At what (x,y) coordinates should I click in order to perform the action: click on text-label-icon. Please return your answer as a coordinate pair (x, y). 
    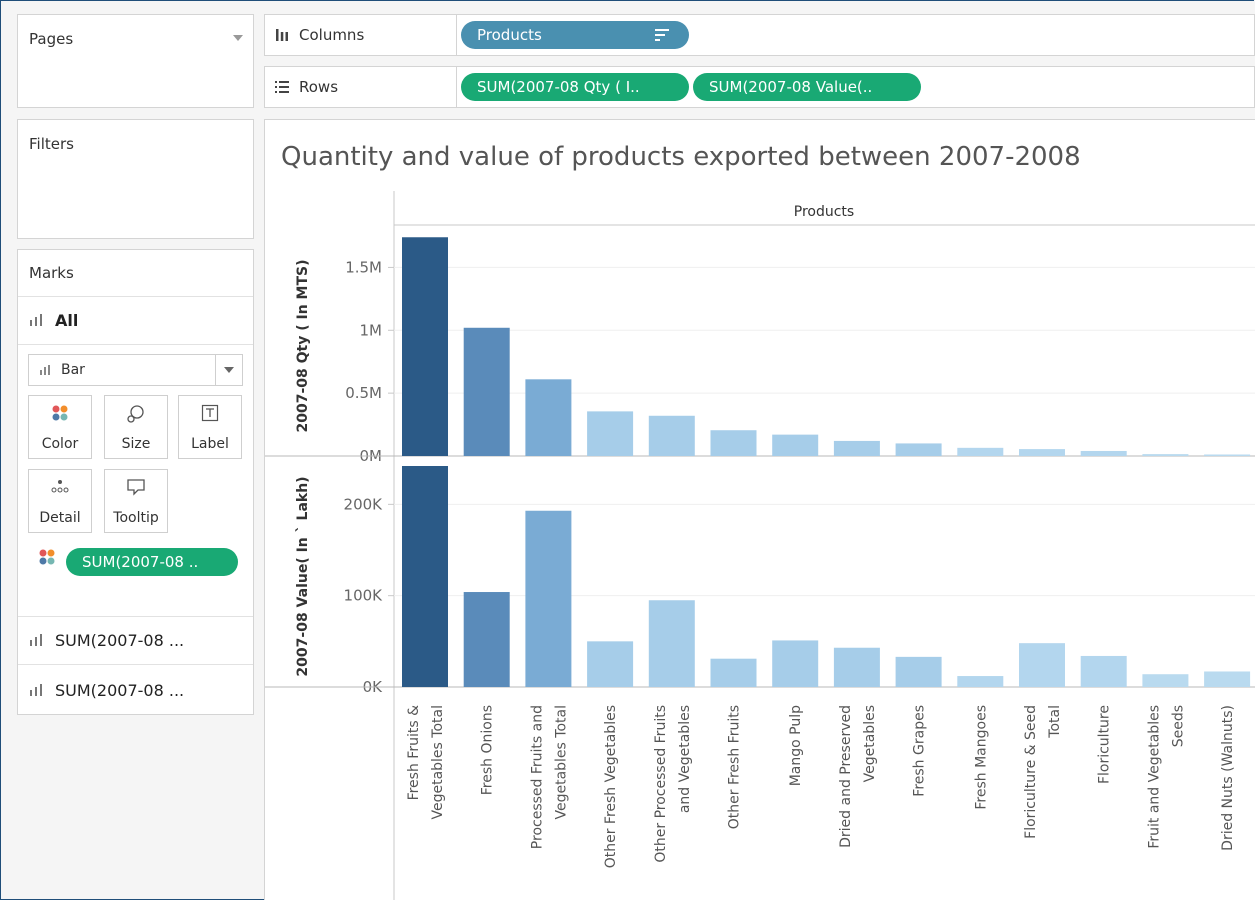
    Looking at the image, I should click on (210, 413).